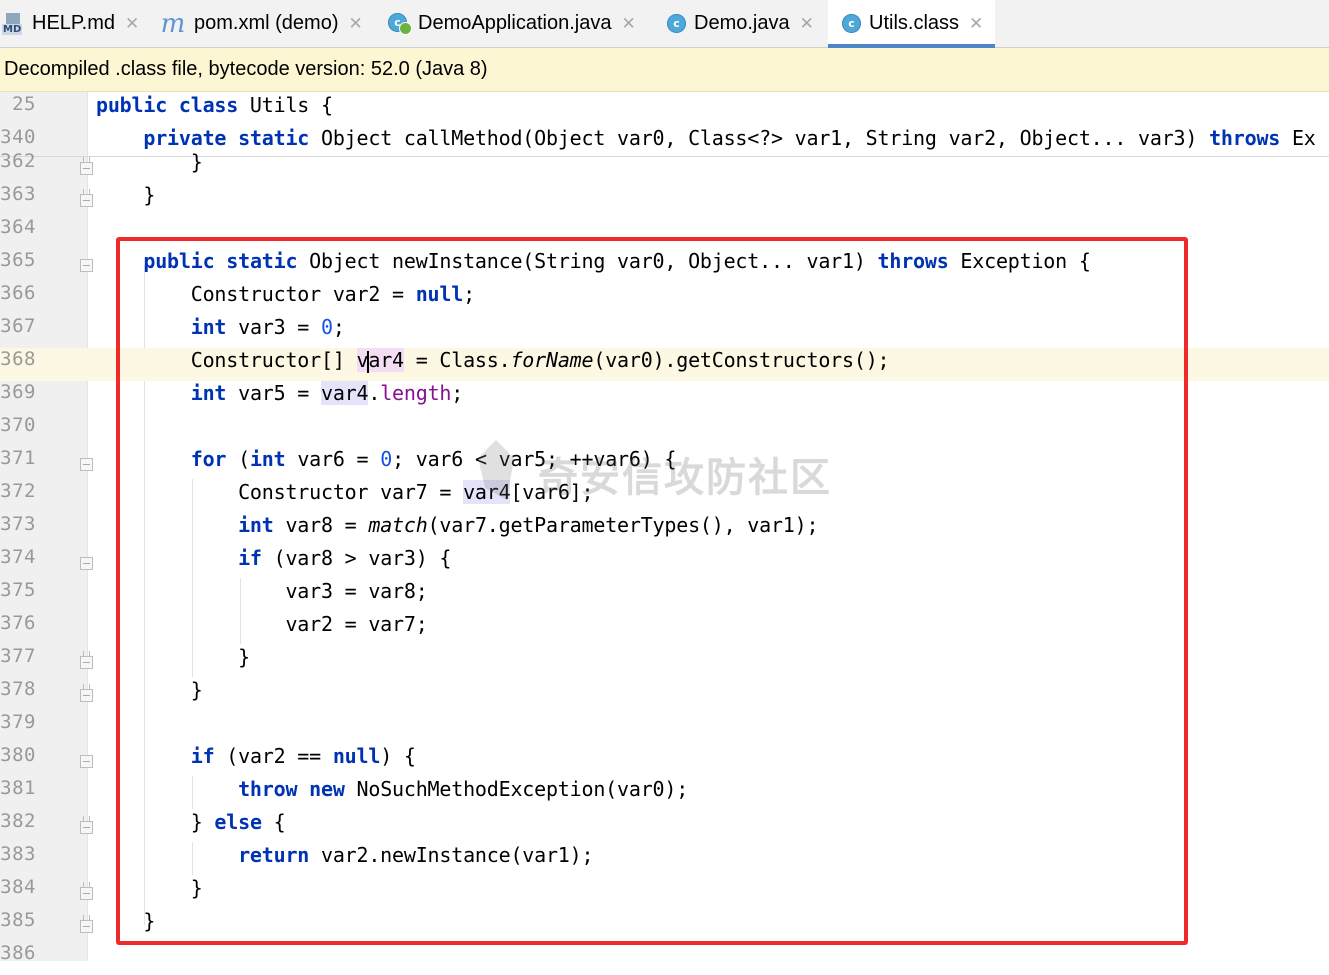 The image size is (1329, 975). I want to click on tab-label: Demo.java, so click(742, 23).